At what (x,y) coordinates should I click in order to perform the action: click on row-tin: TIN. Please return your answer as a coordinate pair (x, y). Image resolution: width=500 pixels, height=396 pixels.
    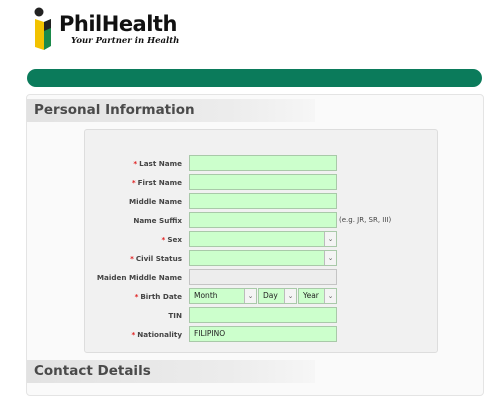
    Looking at the image, I should click on (250, 316).